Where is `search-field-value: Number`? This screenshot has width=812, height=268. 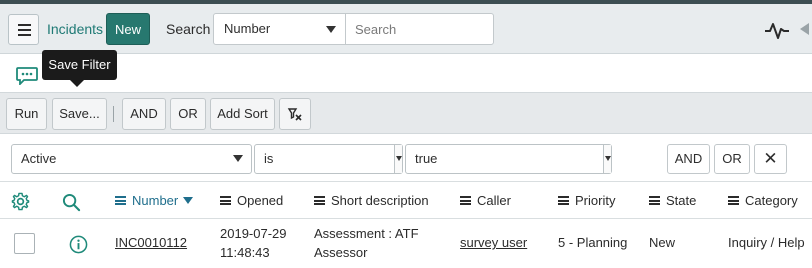 search-field-value: Number is located at coordinates (247, 28).